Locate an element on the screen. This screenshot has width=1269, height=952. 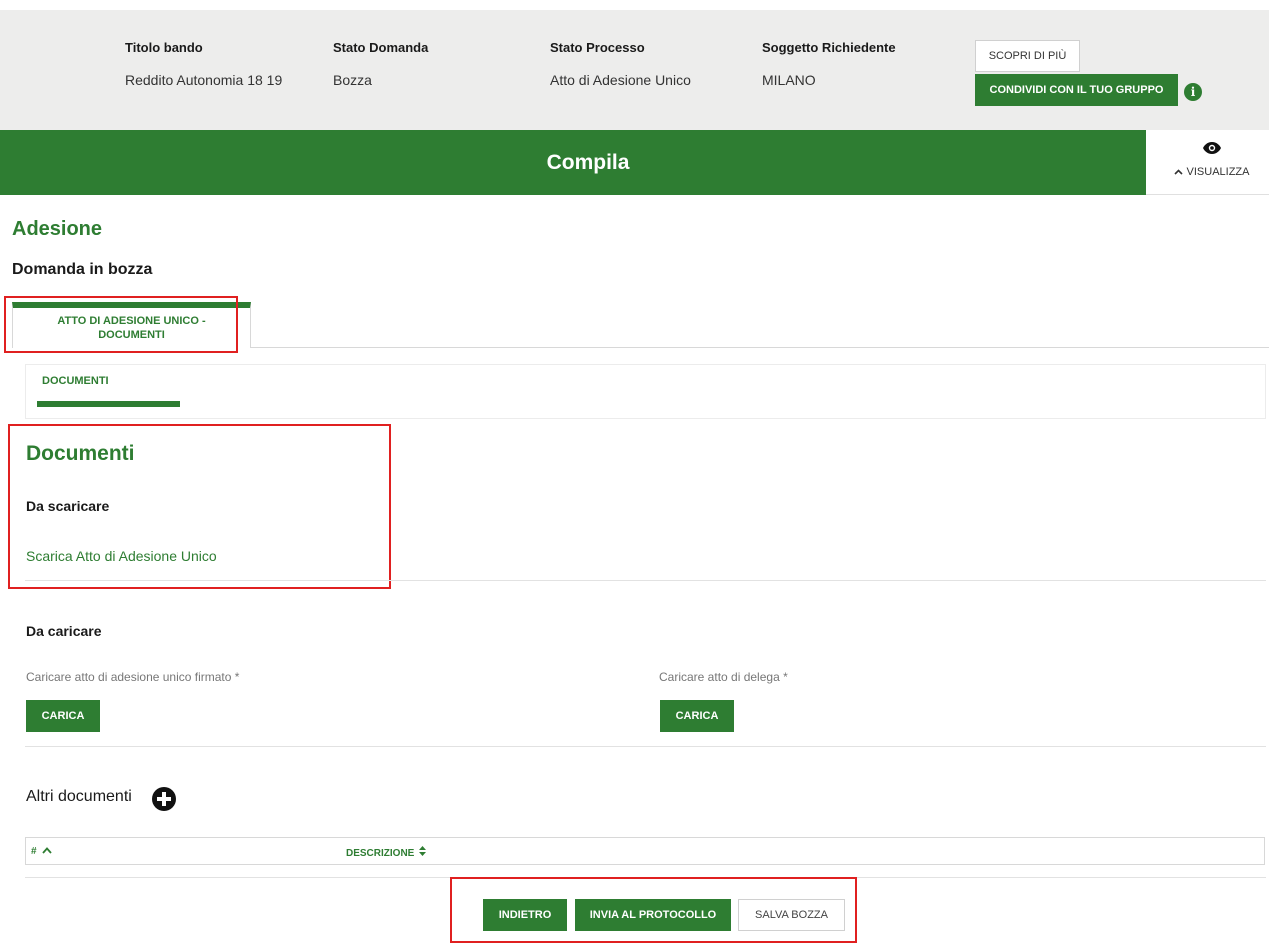
salva-bozza-button: SALVA BOZZA is located at coordinates (791, 915).